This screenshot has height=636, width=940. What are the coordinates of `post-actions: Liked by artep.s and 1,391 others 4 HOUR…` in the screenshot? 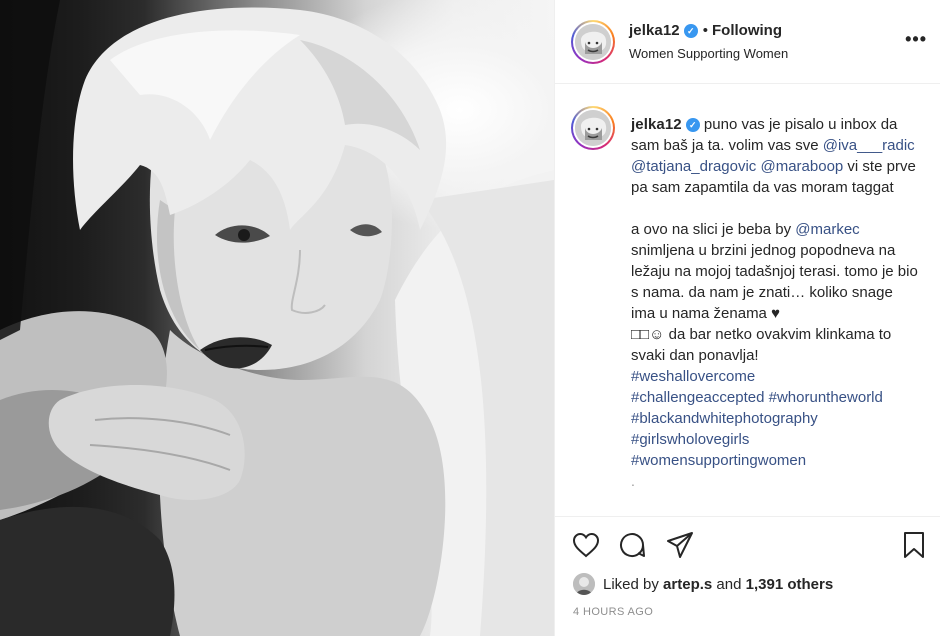 It's located at (747, 576).